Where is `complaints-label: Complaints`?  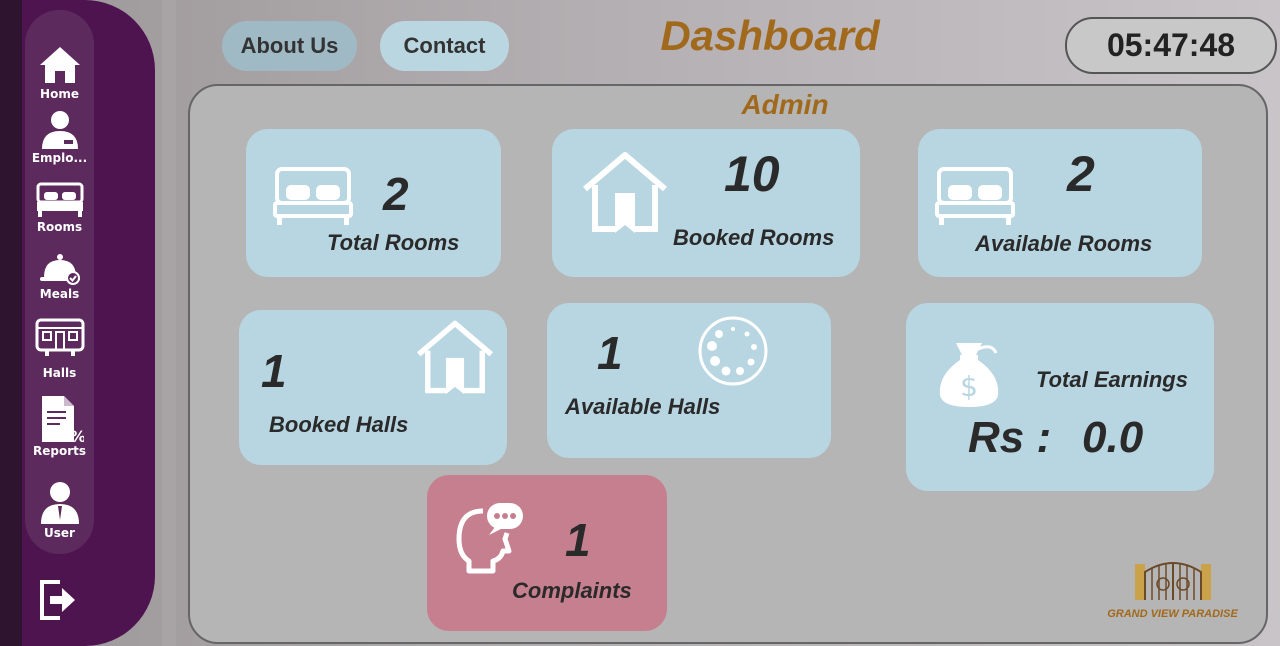 complaints-label: Complaints is located at coordinates (572, 590).